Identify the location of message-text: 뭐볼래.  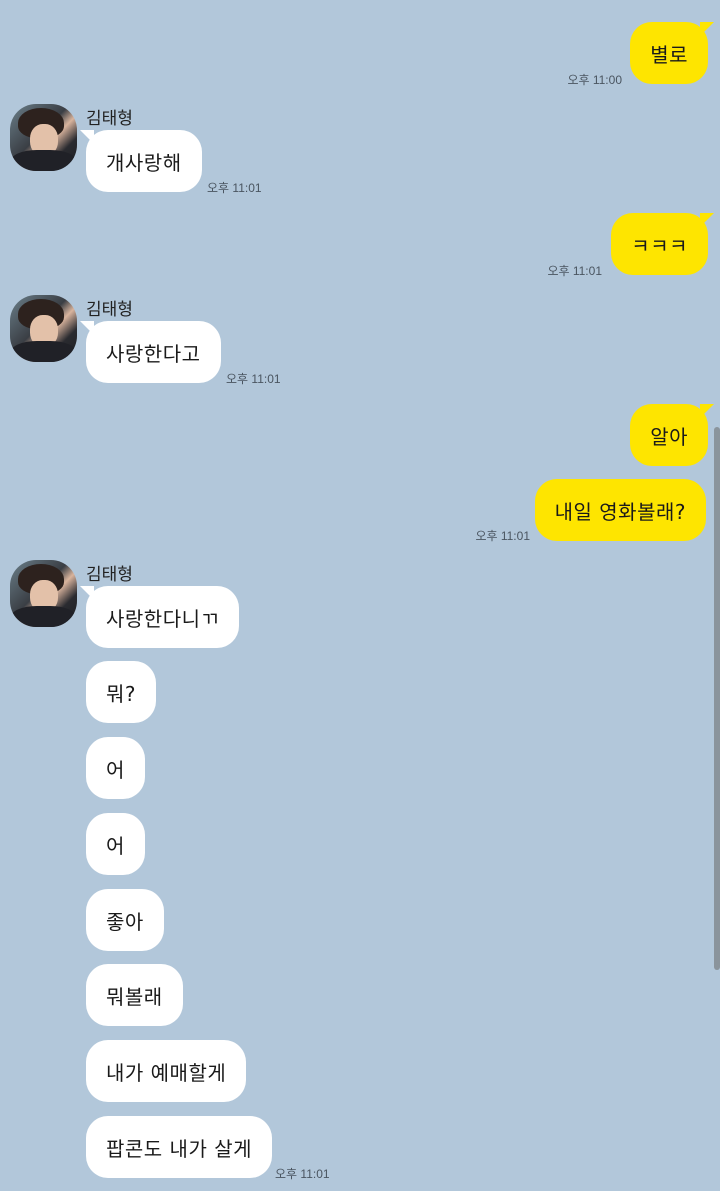
(134, 996).